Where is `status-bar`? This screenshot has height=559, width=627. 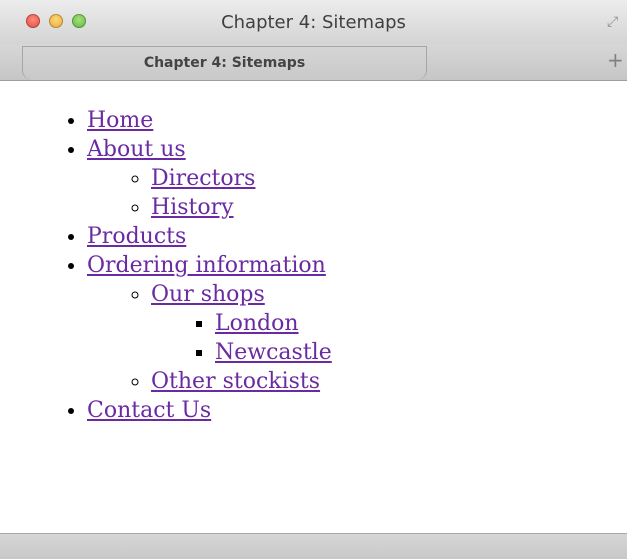 status-bar is located at coordinates (313, 546).